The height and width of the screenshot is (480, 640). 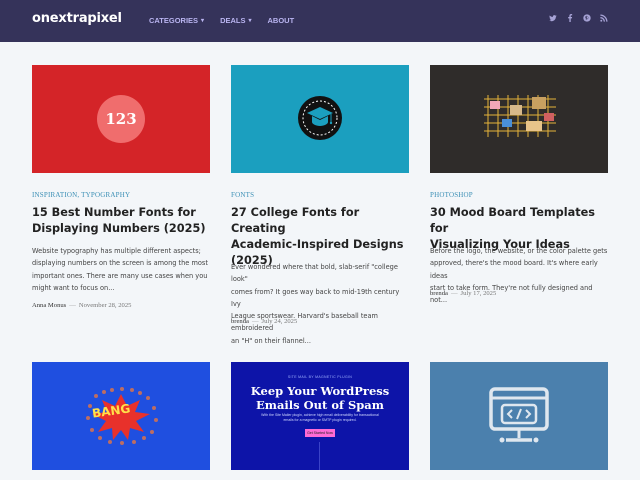 I want to click on post-title-line: 15 Best Number Fonts for, so click(x=114, y=212).